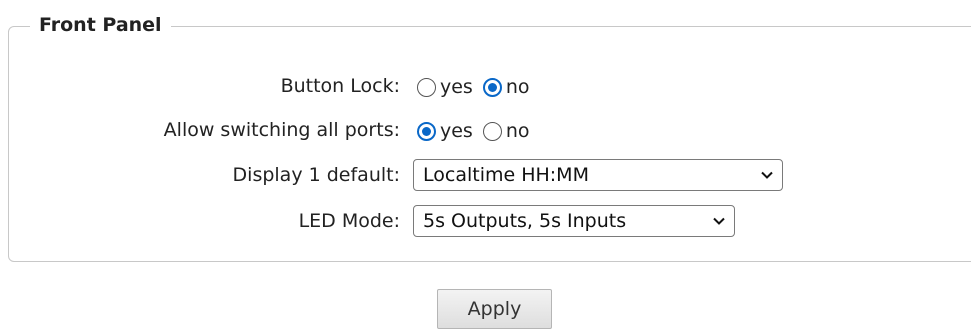 The width and height of the screenshot is (971, 329). I want to click on allow-switching-no-radio, so click(492, 131).